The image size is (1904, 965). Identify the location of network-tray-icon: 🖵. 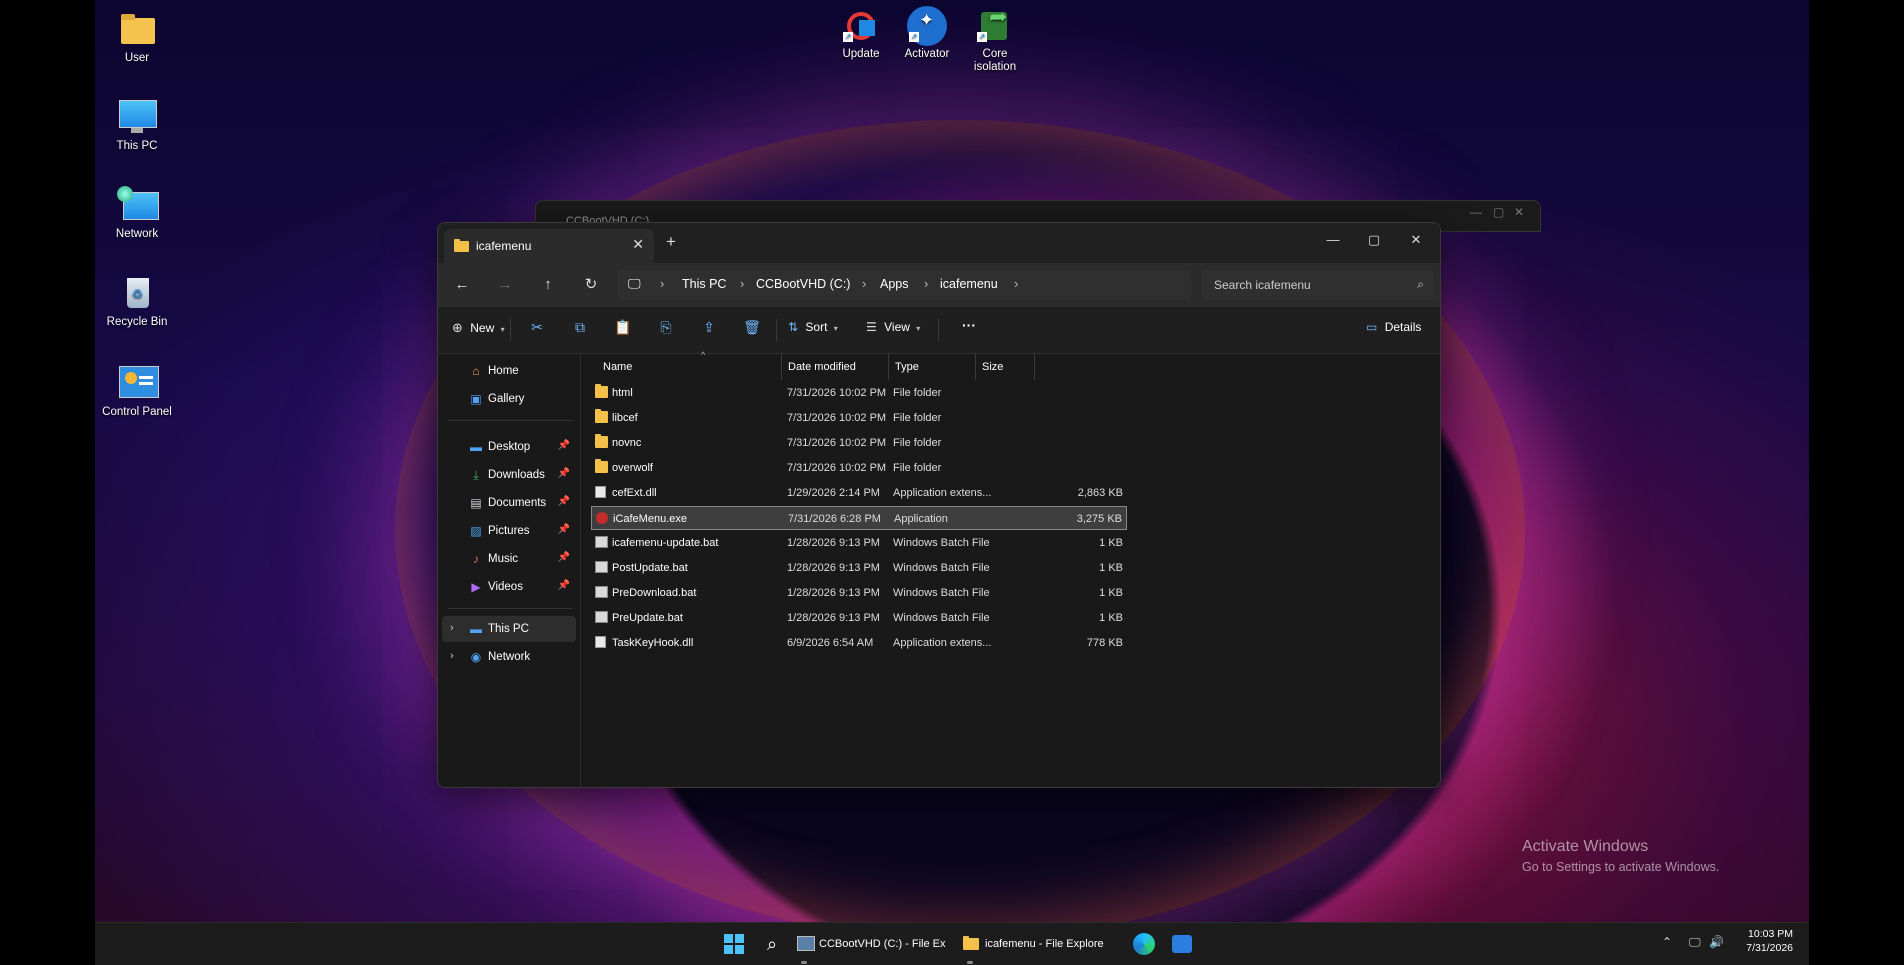
(1695, 942).